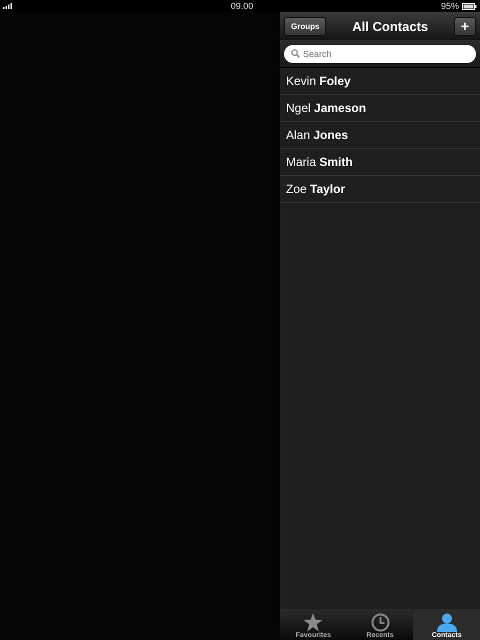  Describe the element at coordinates (380, 622) in the screenshot. I see `clock-icon` at that location.